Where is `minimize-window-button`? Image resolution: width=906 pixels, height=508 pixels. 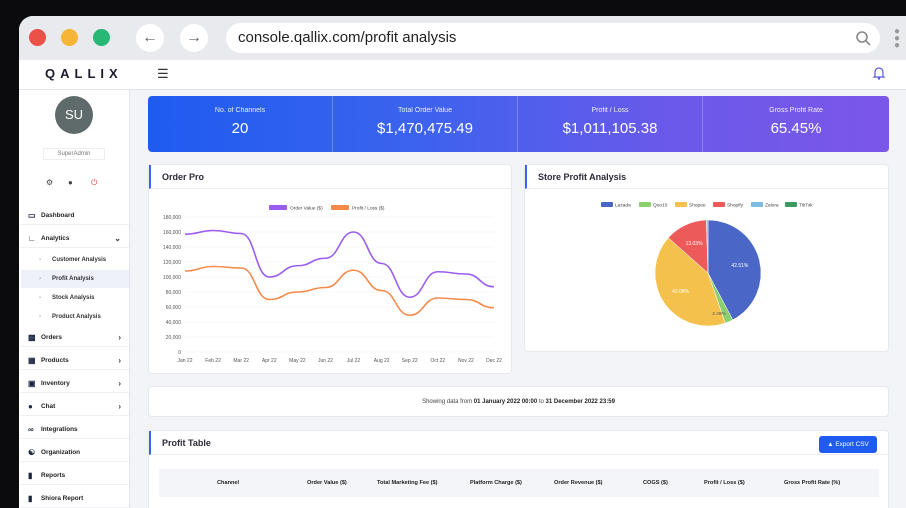 minimize-window-button is located at coordinates (69, 37).